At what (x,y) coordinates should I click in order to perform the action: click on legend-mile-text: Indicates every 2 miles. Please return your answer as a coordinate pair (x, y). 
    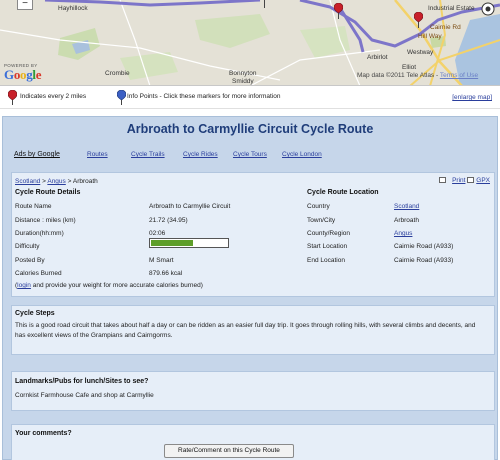
    Looking at the image, I should click on (53, 96).